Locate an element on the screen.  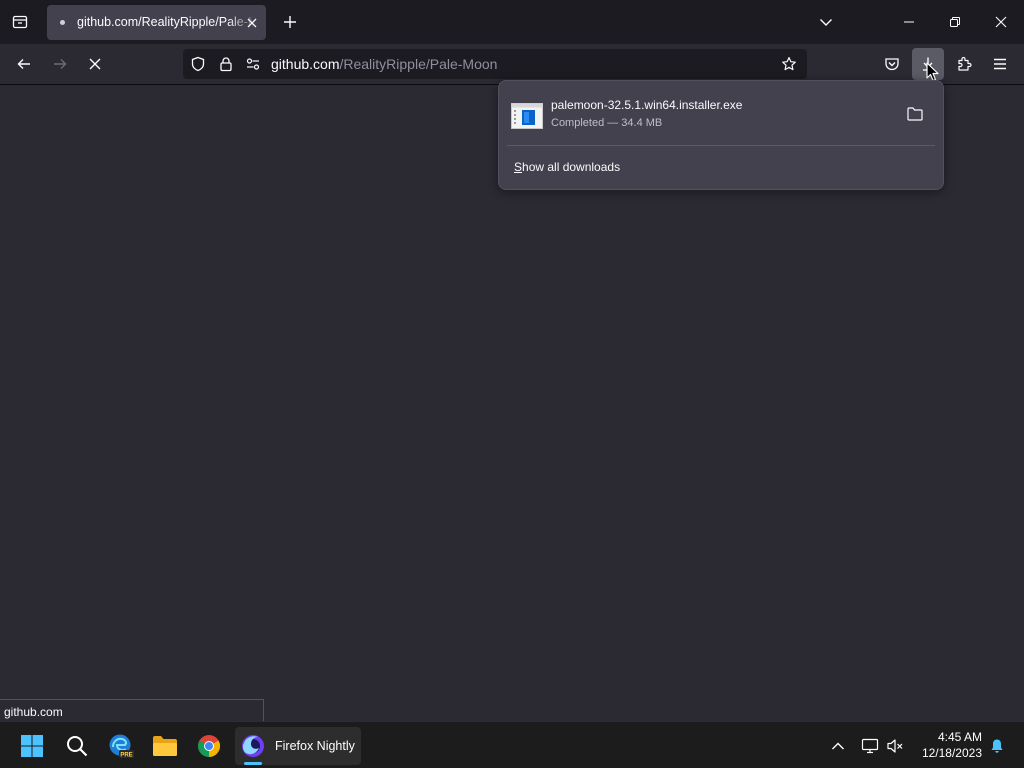
tracking-protection-button is located at coordinates (198, 64).